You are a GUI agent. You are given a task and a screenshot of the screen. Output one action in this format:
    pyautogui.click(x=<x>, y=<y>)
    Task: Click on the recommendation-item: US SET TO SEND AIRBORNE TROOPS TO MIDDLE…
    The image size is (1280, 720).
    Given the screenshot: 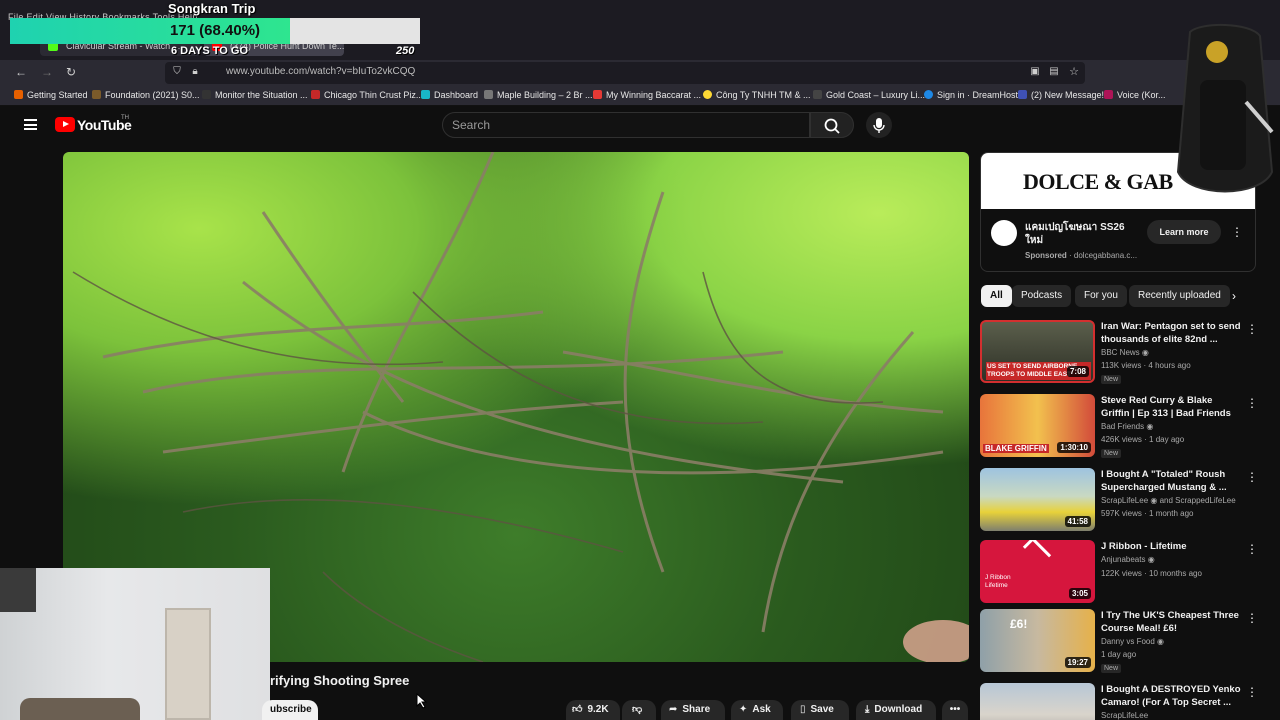 What is the action you would take?
    pyautogui.click(x=1125, y=353)
    